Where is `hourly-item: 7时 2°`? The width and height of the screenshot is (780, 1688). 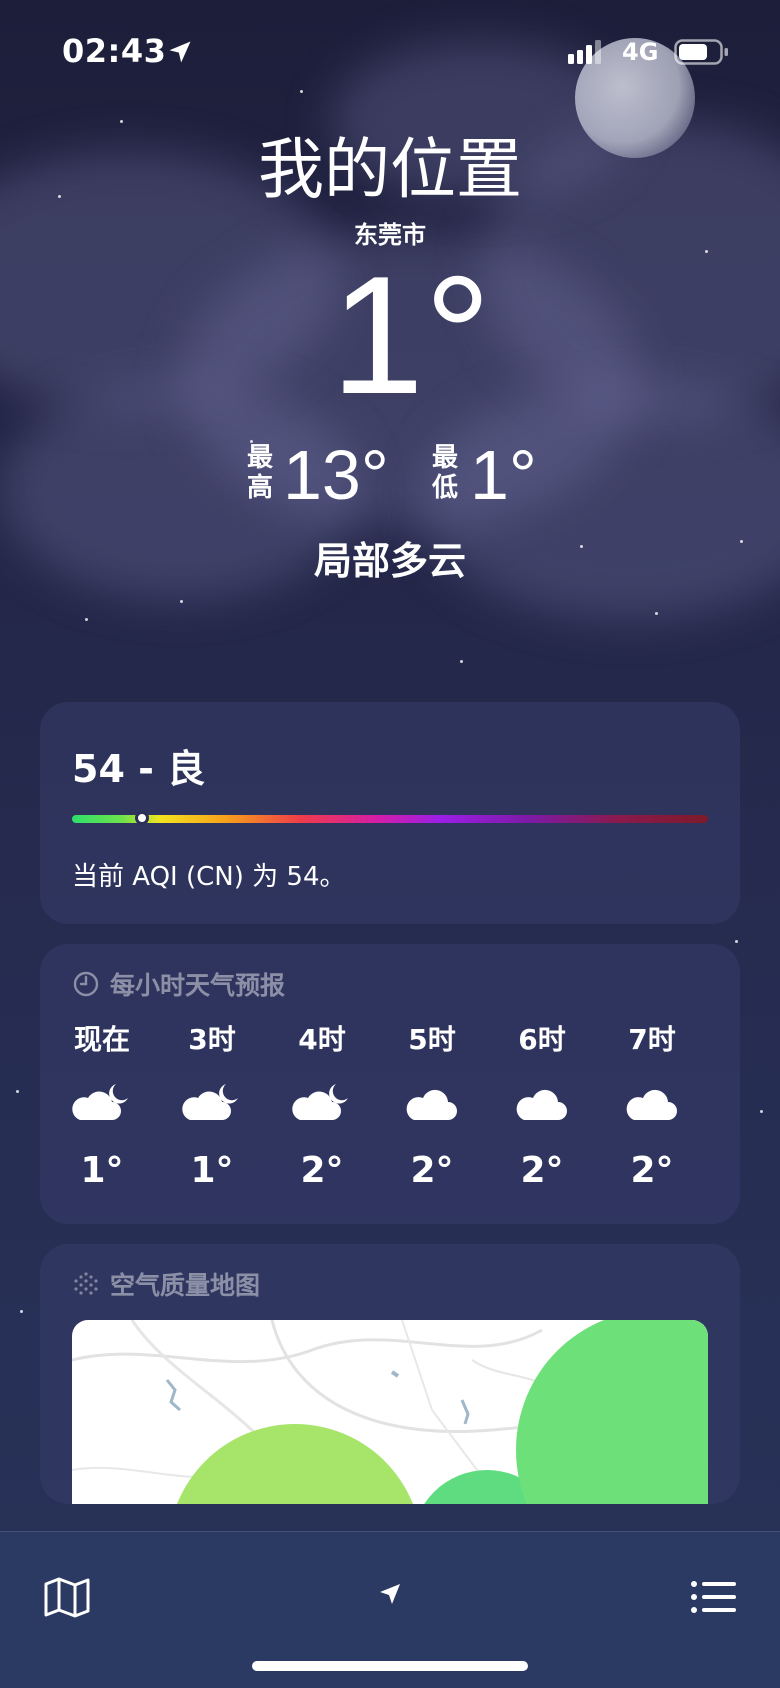
hourly-item: 7时 2° is located at coordinates (652, 1104).